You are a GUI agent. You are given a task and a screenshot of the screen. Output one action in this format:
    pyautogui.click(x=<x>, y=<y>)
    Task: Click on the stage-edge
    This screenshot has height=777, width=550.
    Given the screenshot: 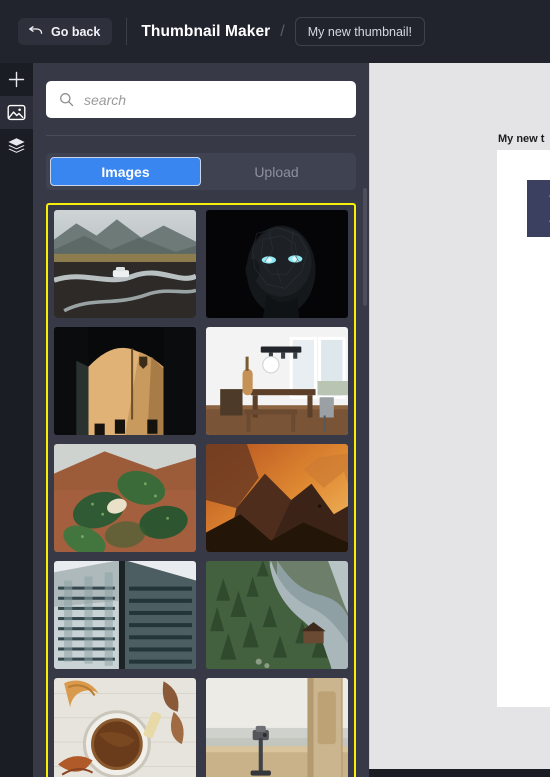 What is the action you would take?
    pyautogui.click(x=369, y=420)
    